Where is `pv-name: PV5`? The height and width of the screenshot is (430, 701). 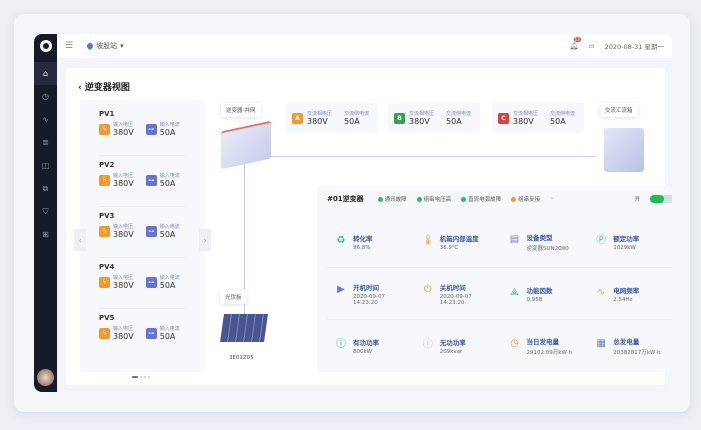 pv-name: PV5 is located at coordinates (107, 318).